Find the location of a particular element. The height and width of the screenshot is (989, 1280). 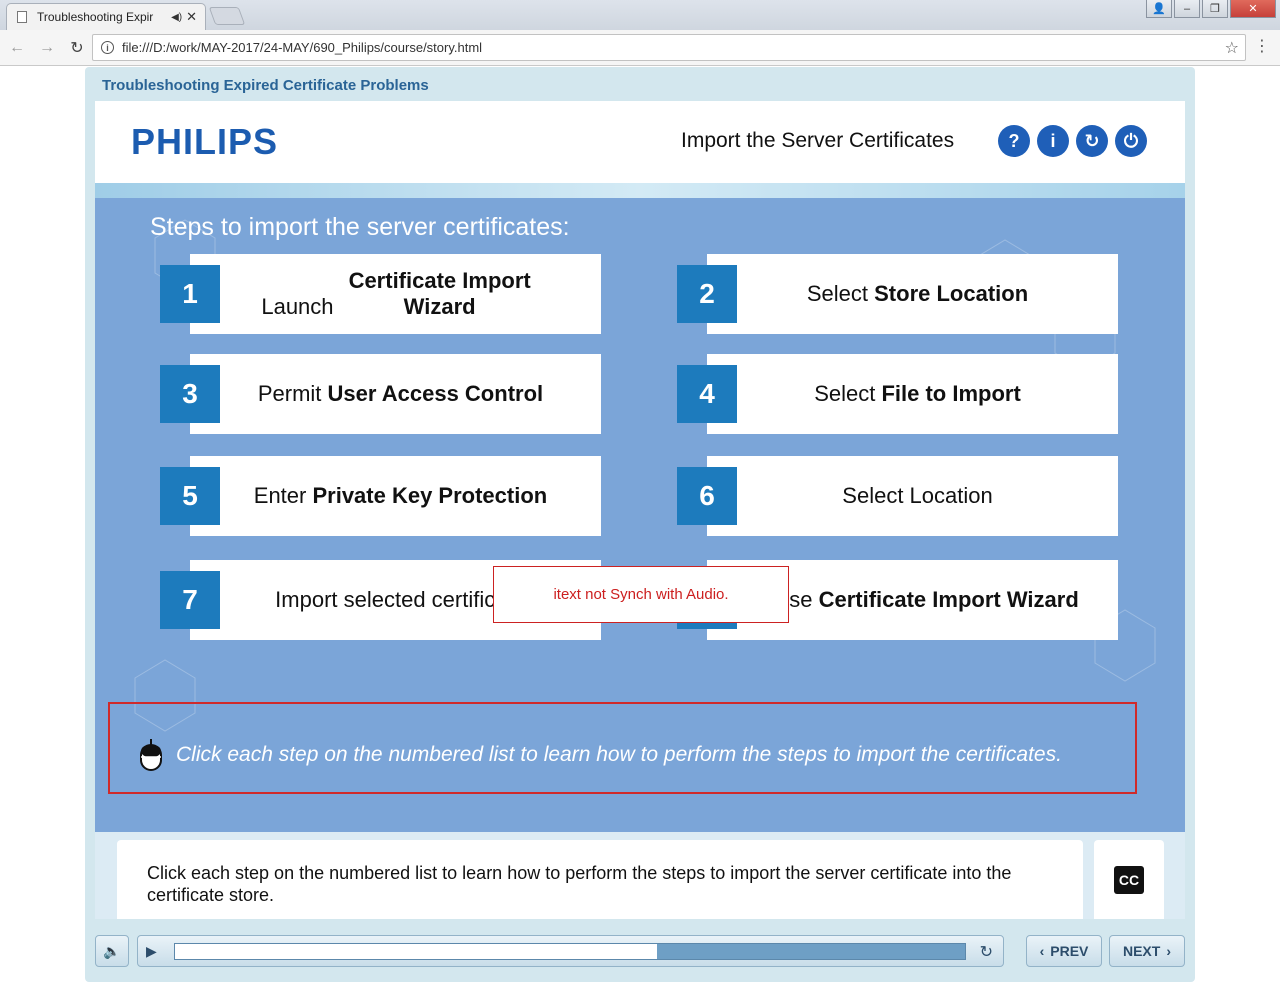

tab-title: Troubleshooting Expir is located at coordinates (95, 17).